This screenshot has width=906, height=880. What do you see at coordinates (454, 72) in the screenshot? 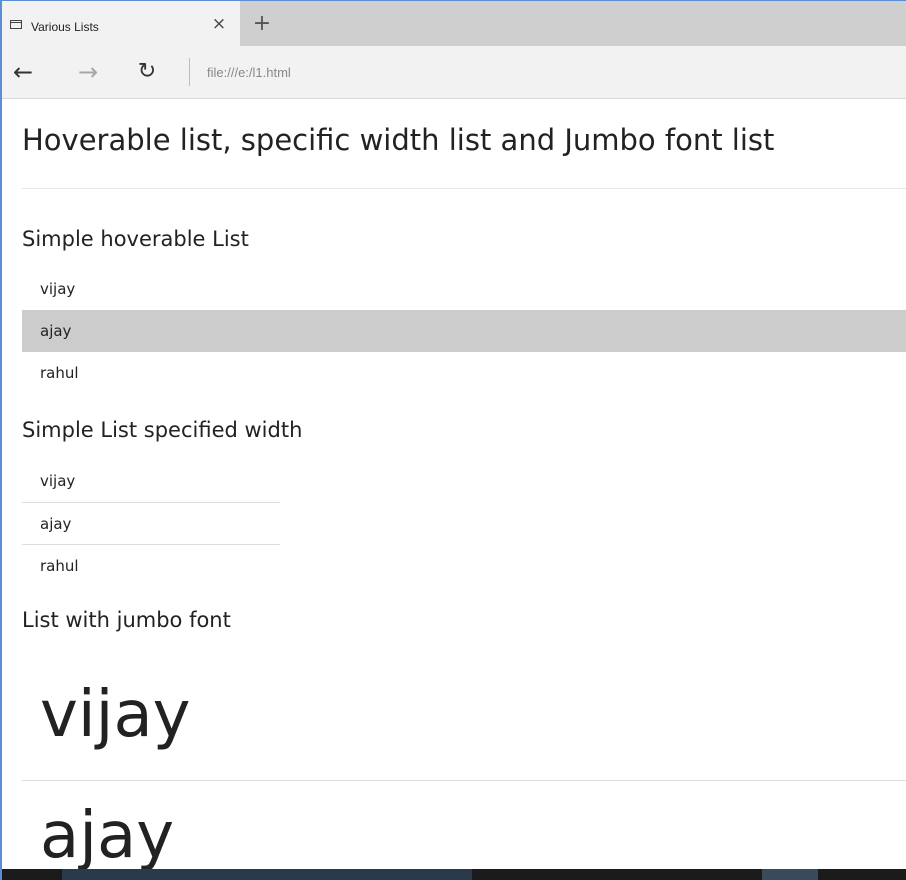
I see `navigation-bar: ← → ↻ file:///e:/l1.html` at bounding box center [454, 72].